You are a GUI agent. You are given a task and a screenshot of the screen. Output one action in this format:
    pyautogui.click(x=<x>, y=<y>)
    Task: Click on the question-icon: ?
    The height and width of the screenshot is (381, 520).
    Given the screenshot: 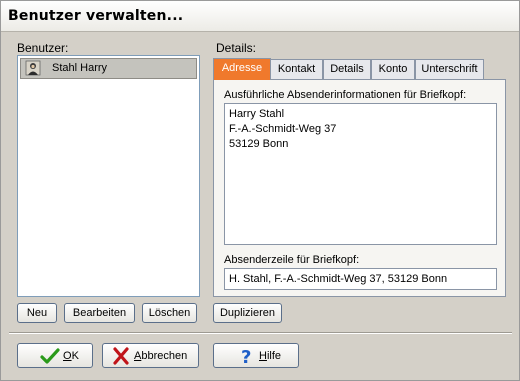 What is the action you would take?
    pyautogui.click(x=246, y=356)
    